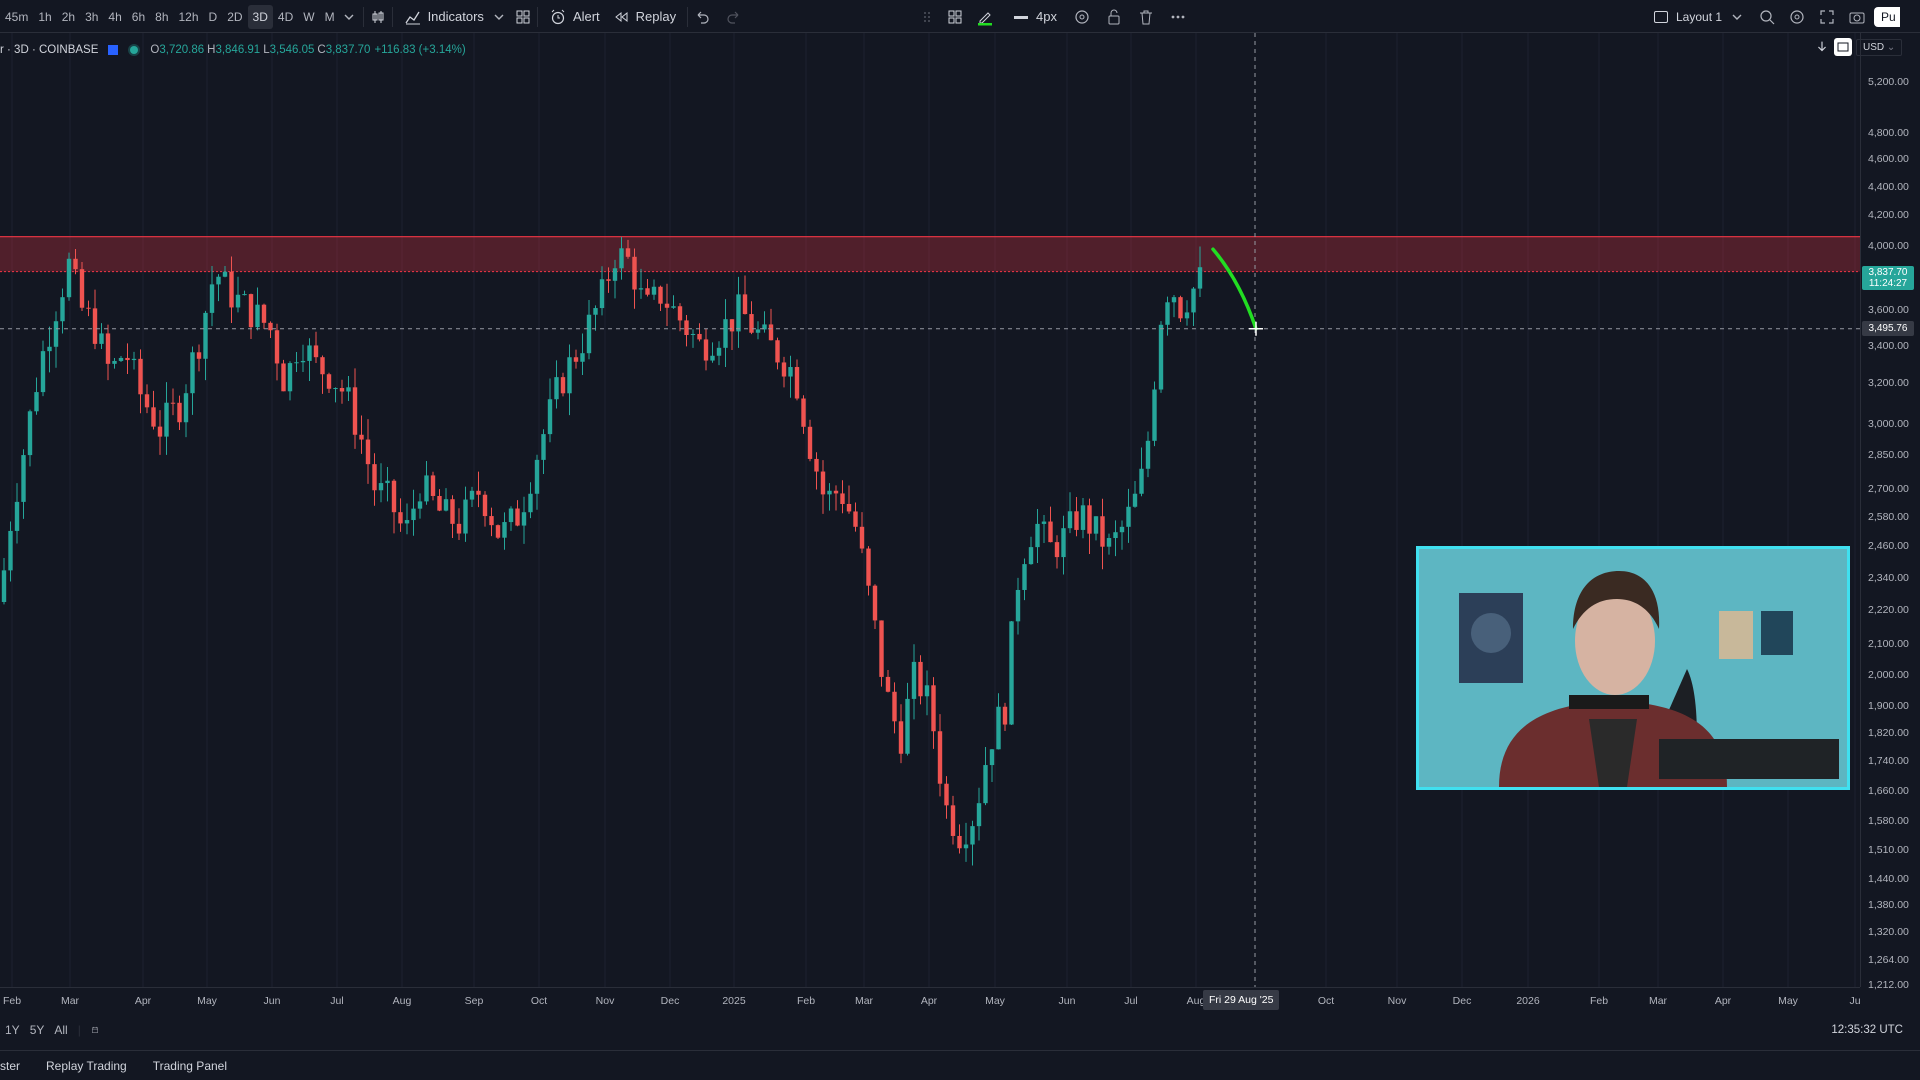  Describe the element at coordinates (12, 1030) in the screenshot. I see `range-1y: 1Y` at that location.